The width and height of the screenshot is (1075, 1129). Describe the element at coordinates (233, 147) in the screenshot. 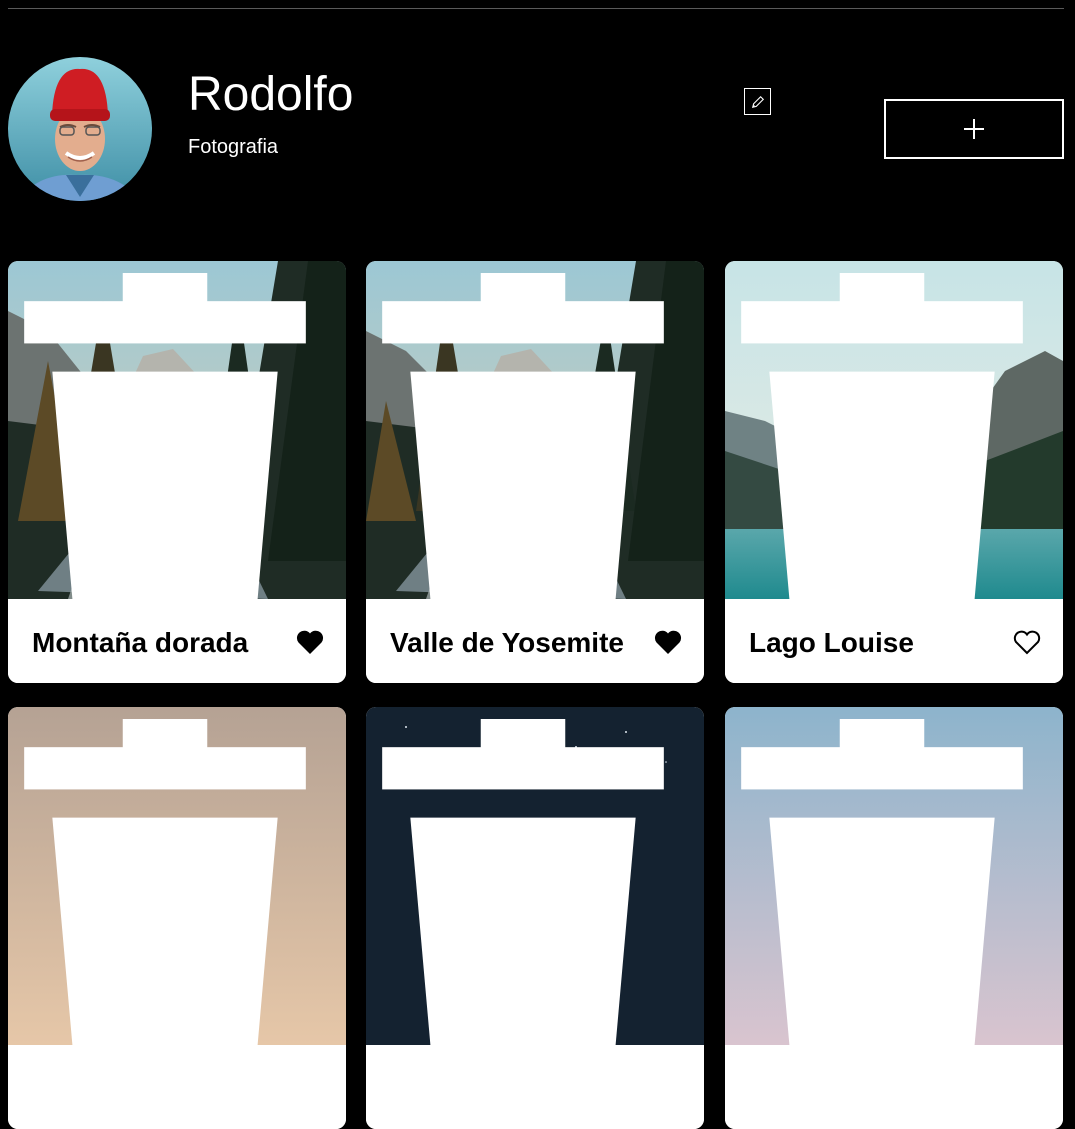

I see `profile-subtitle: Fotografia` at that location.